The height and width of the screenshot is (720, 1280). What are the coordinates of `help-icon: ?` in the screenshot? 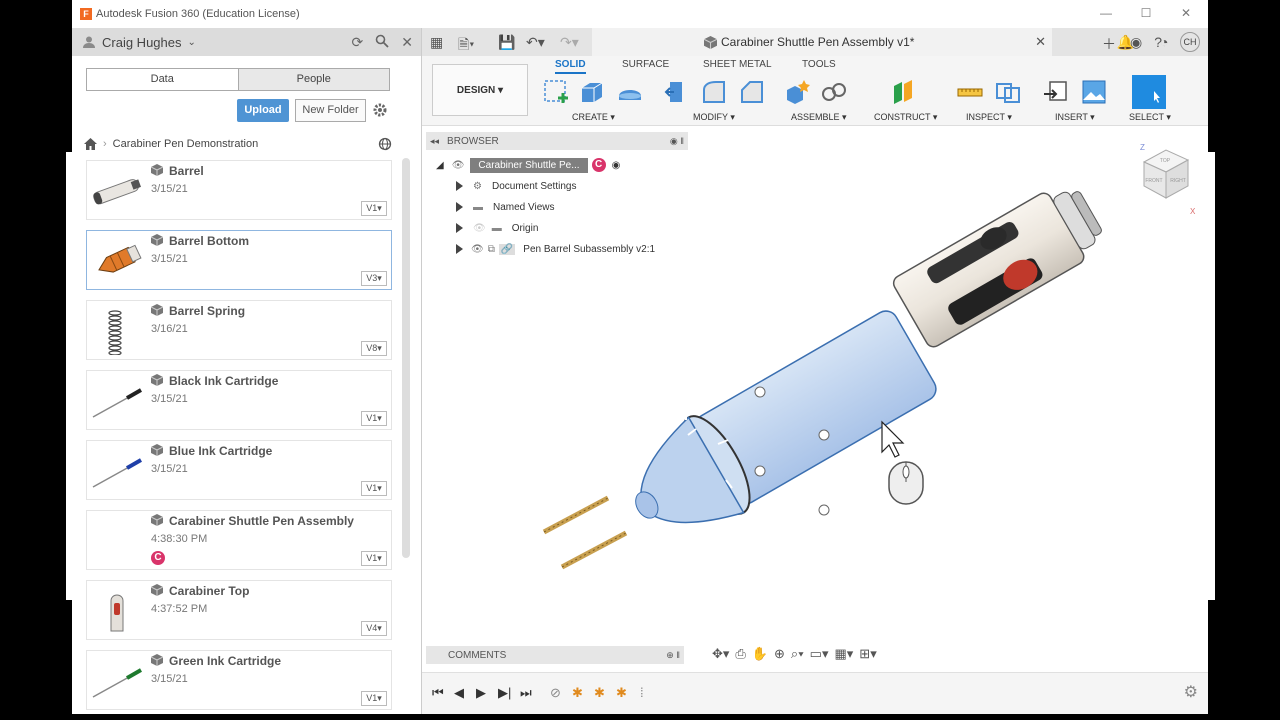 It's located at (1158, 42).